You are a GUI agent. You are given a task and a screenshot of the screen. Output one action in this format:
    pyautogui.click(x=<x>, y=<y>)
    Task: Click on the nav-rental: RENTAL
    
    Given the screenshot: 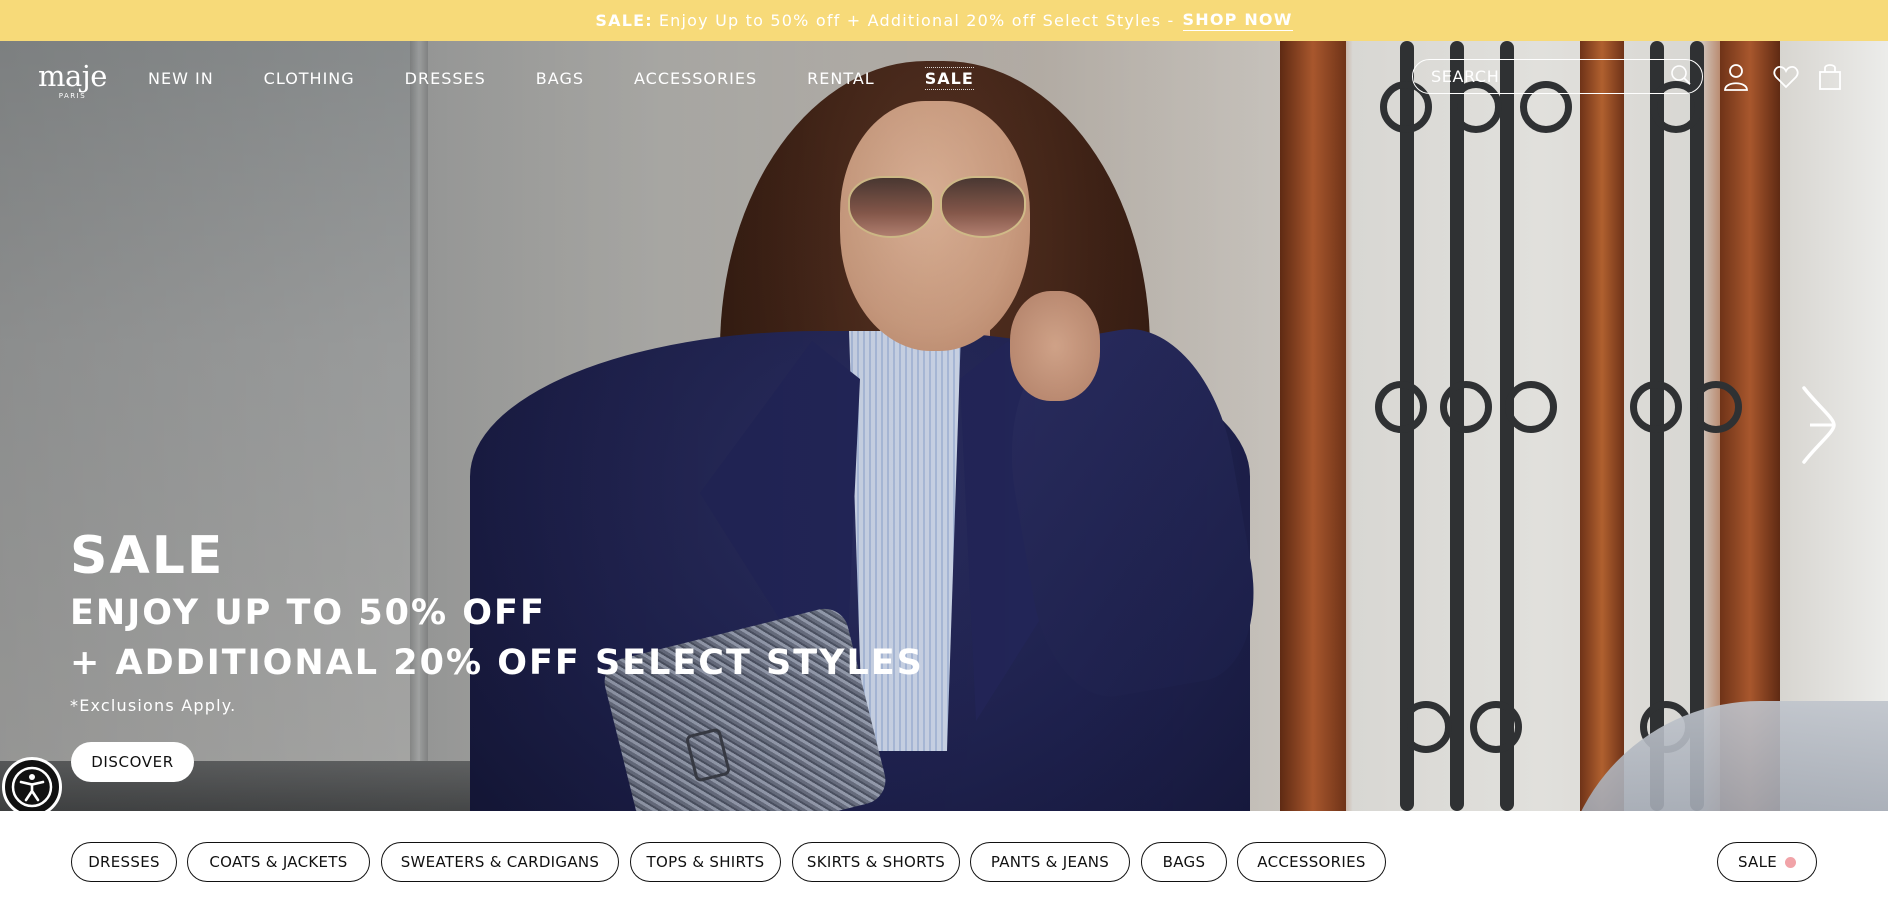 What is the action you would take?
    pyautogui.click(x=841, y=79)
    